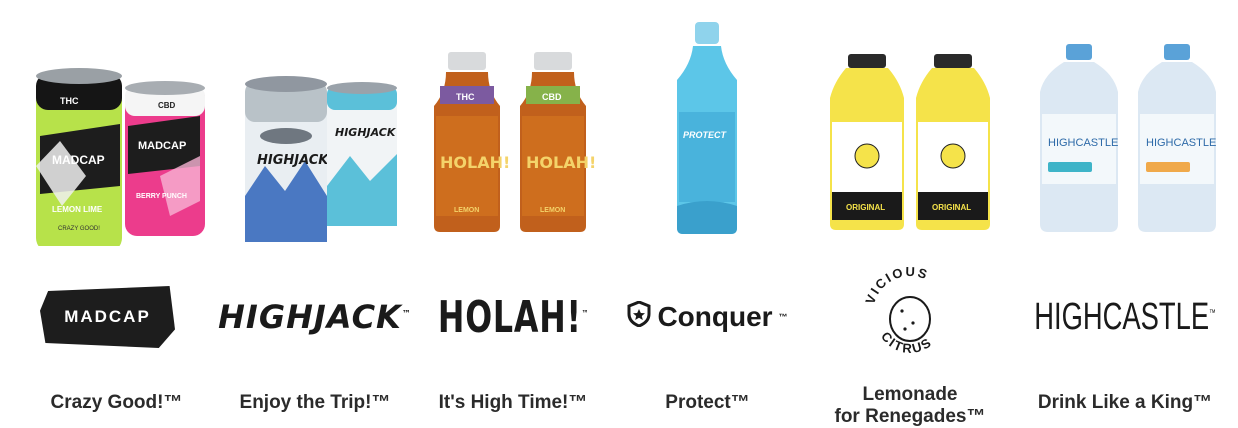 This screenshot has height=428, width=1238. I want to click on product-image-holah: THC HOLAH! LEMON CBD HOLAH! LEMON, so click(513, 131).